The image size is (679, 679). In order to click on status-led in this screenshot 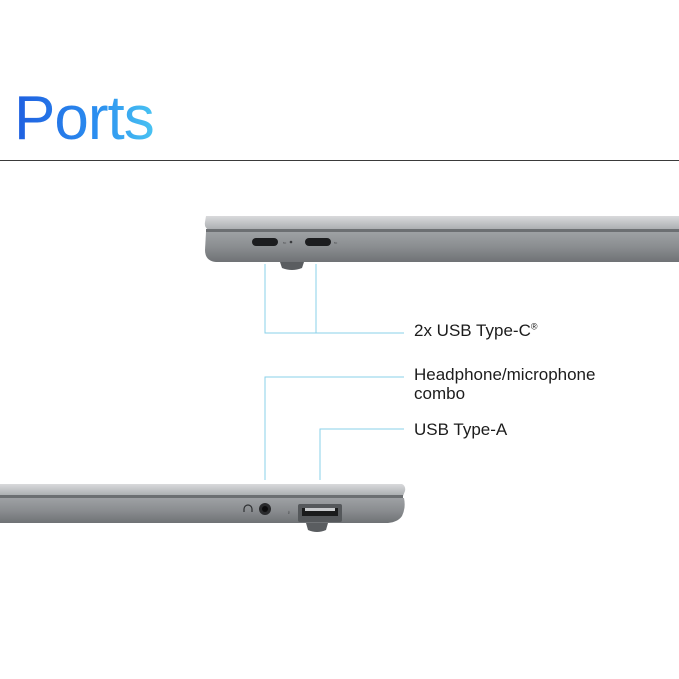, I will do `click(291, 242)`.